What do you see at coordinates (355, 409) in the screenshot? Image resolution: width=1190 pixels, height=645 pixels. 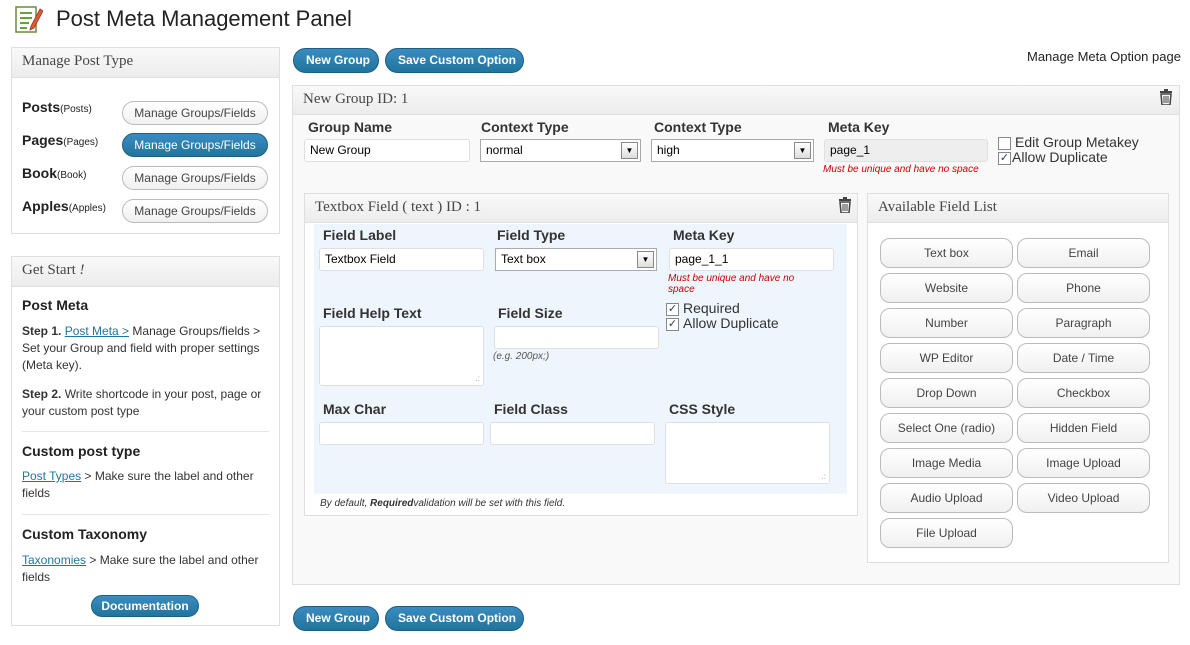 I see `max-char-label: Max Char` at bounding box center [355, 409].